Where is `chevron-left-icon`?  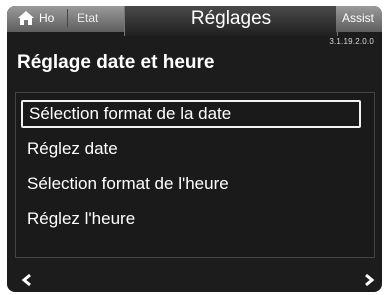 chevron-left-icon is located at coordinates (27, 280).